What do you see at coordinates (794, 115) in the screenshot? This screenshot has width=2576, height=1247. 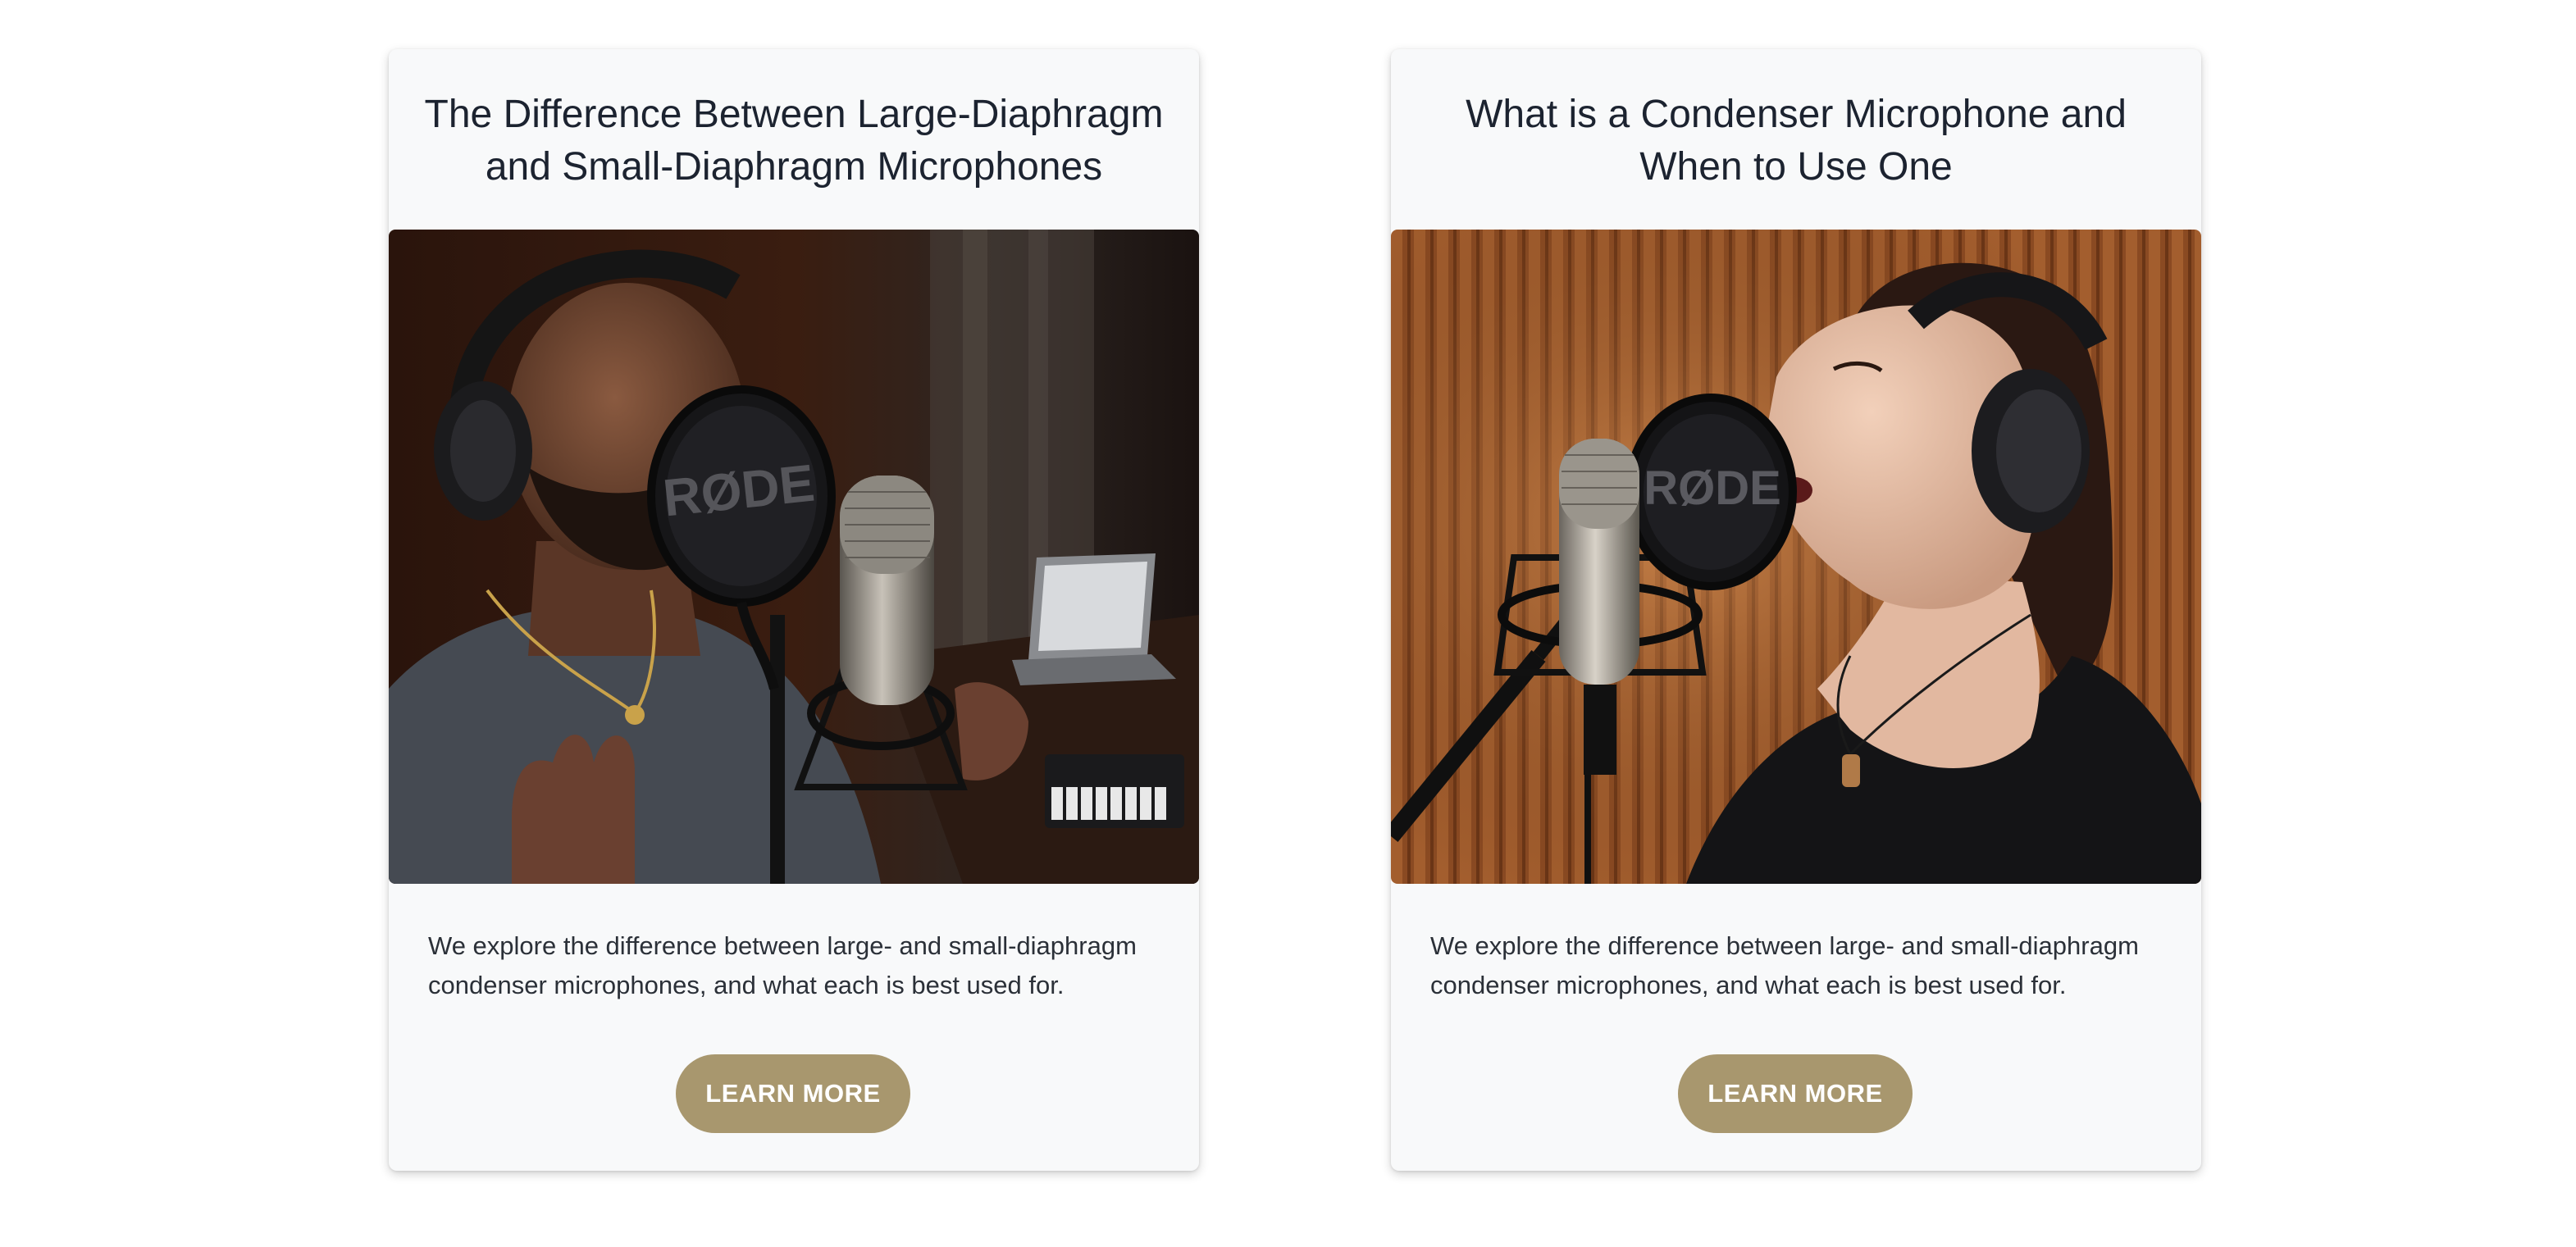 I see `card-title-line: The Difference Between Large-Diaphragm` at bounding box center [794, 115].